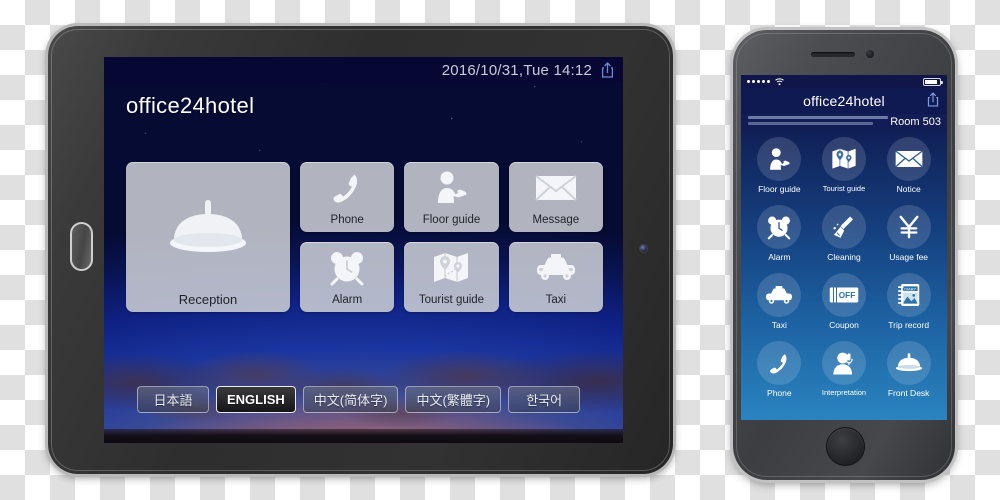  What do you see at coordinates (779, 393) in the screenshot?
I see `phone-tile-label: Phone` at bounding box center [779, 393].